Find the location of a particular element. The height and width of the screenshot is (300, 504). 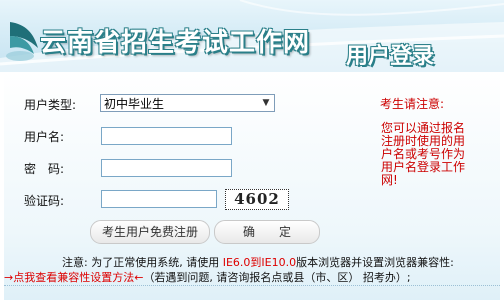

footer-divider is located at coordinates (252, 285).